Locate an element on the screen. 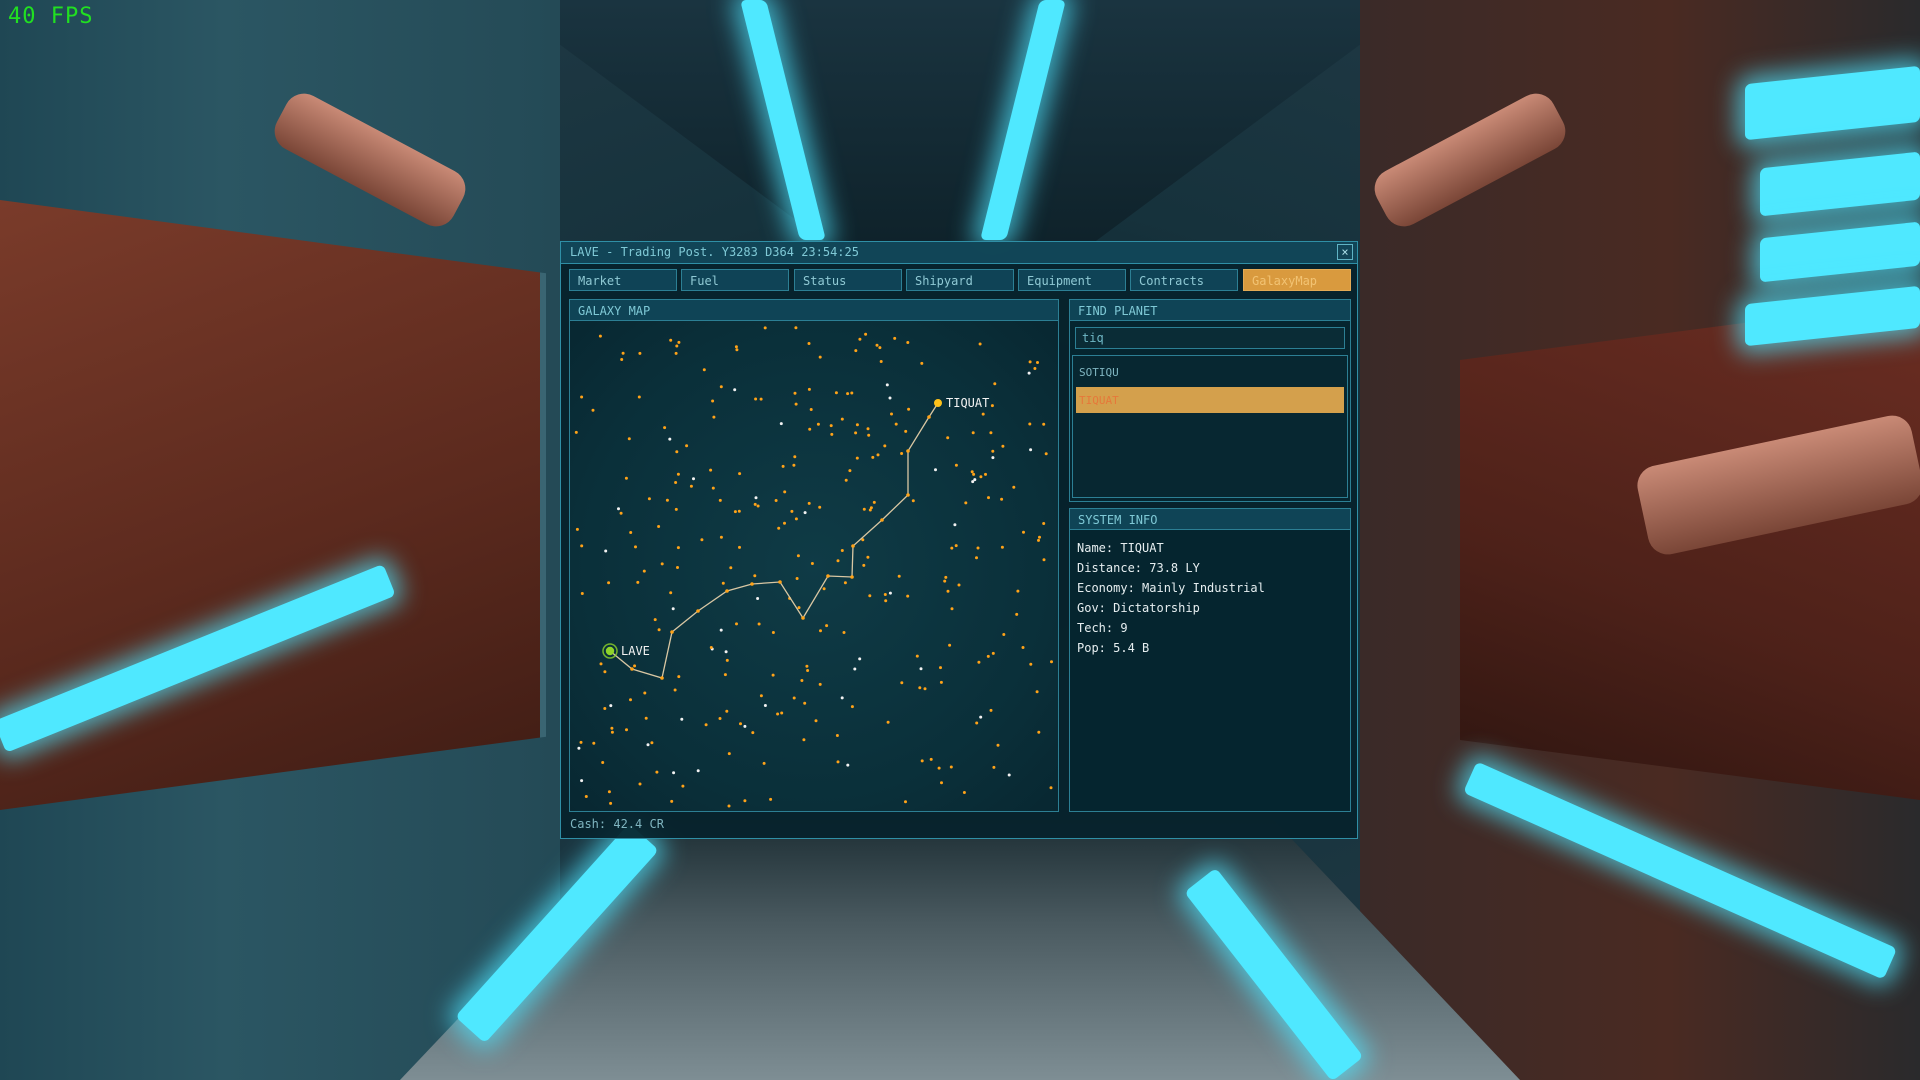 Image resolution: width=1920 pixels, height=1080 pixels. tab-shipyard: Shipyard is located at coordinates (960, 280).